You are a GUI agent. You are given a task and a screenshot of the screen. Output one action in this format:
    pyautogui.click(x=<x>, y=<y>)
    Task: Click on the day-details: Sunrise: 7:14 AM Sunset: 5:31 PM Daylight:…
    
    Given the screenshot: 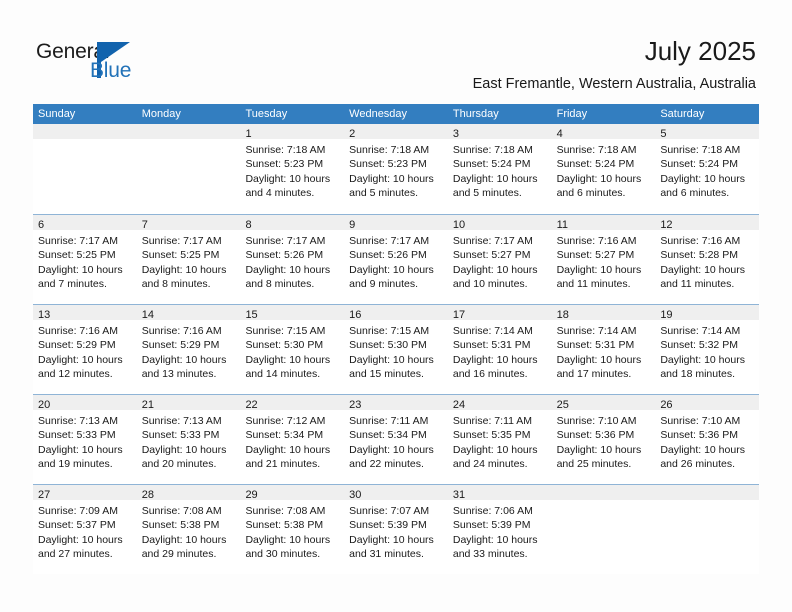 What is the action you would take?
    pyautogui.click(x=604, y=350)
    